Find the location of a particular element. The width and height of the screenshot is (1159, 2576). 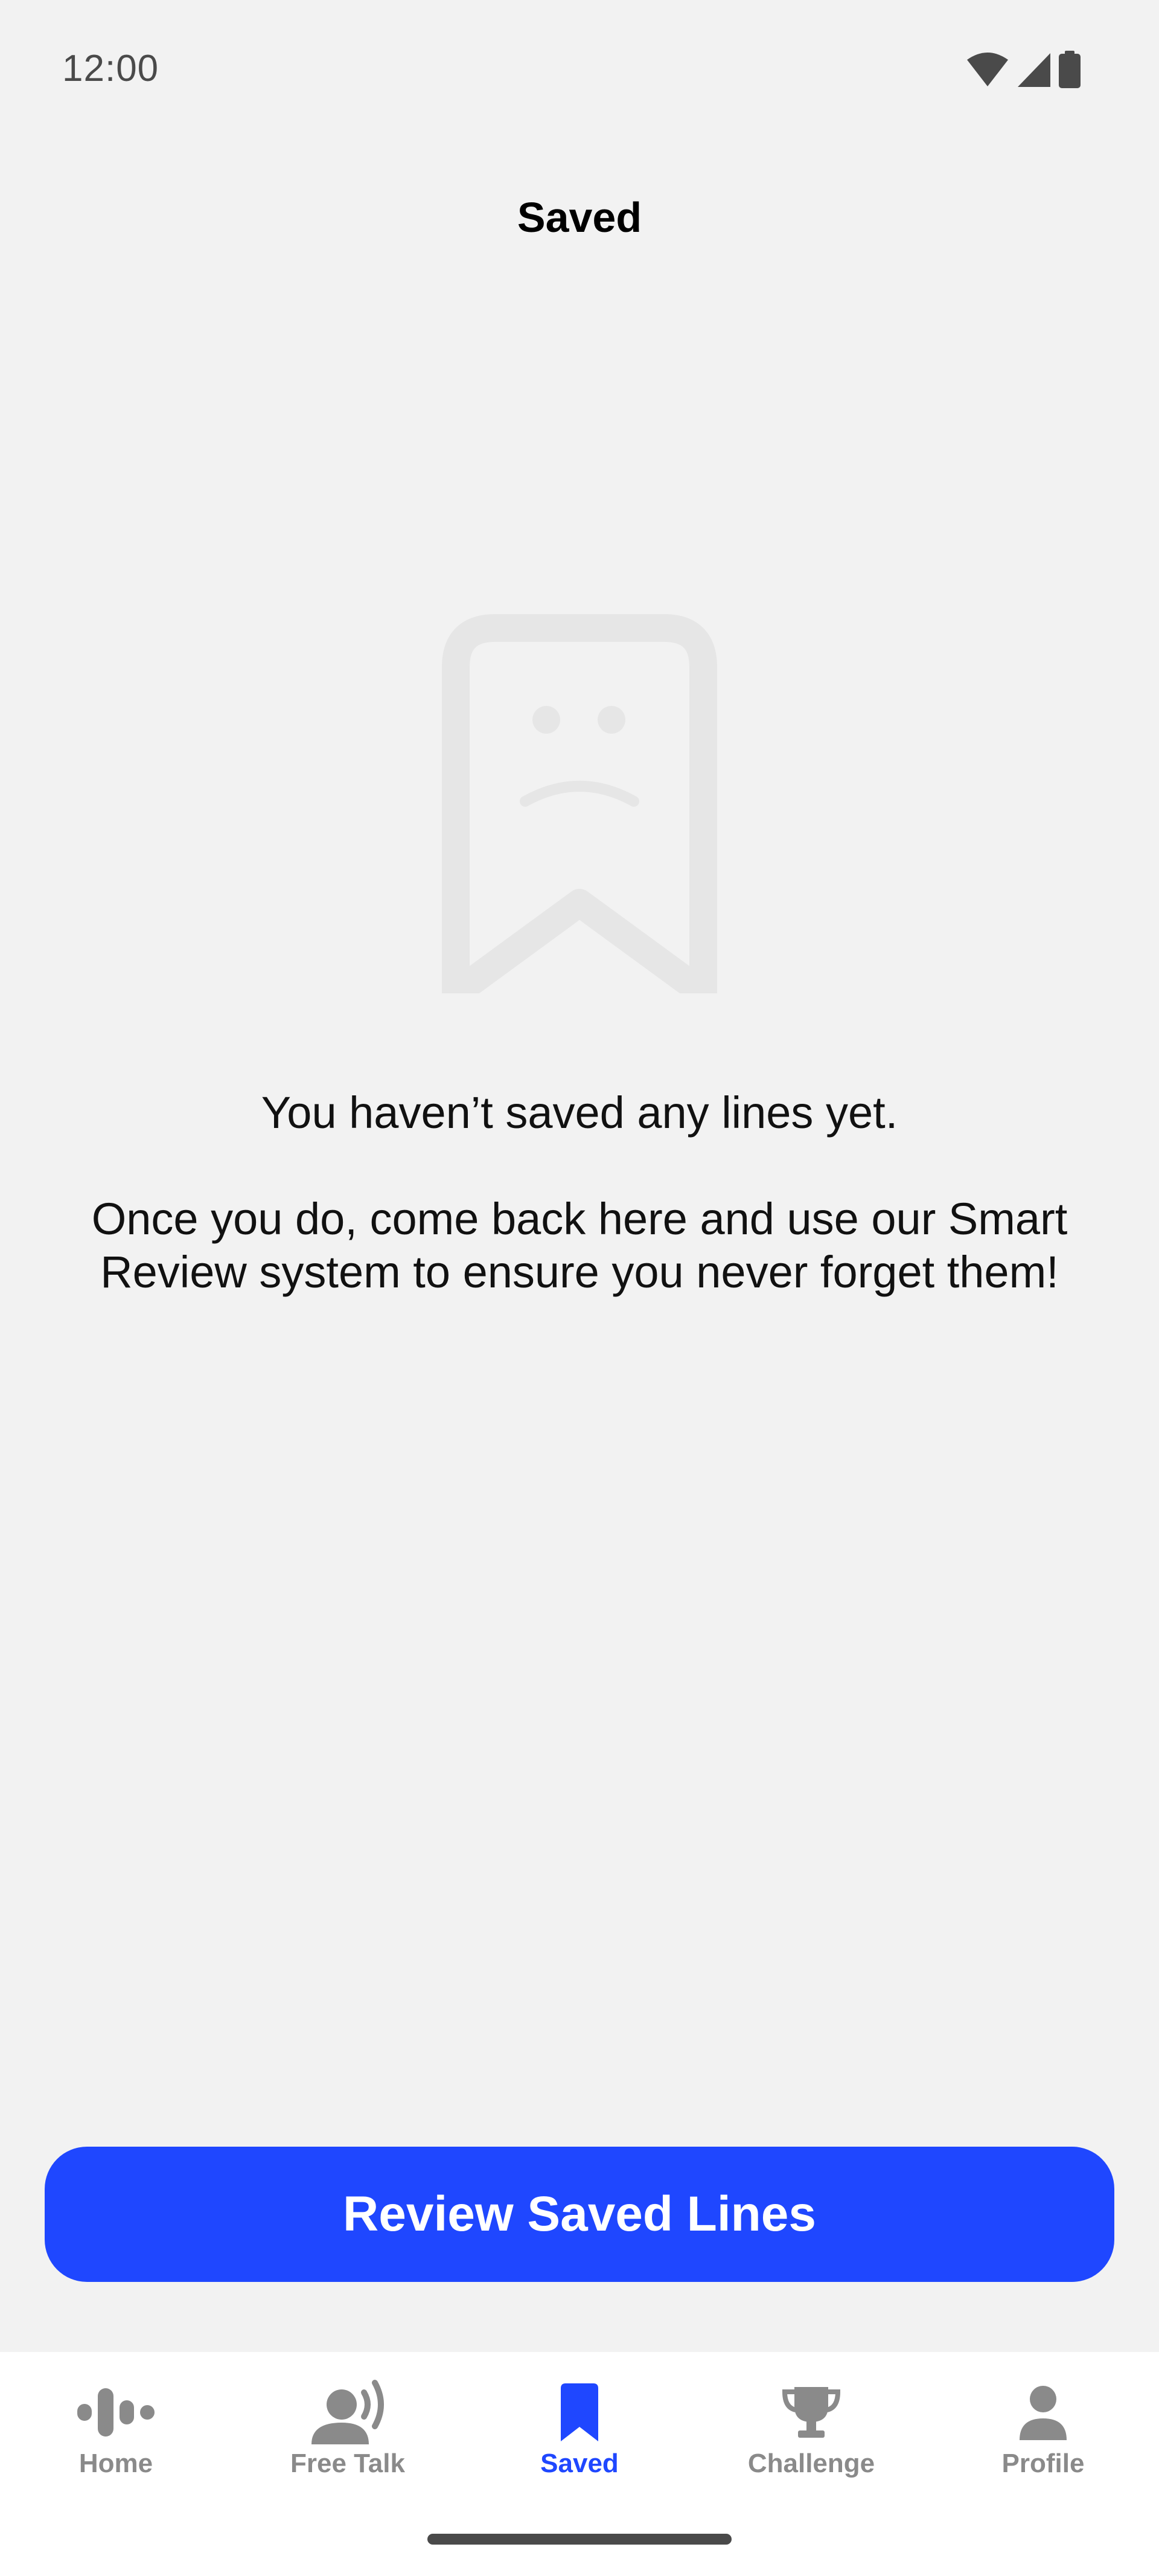

nav-item-free-talk: Free Talk is located at coordinates (348, 2430).